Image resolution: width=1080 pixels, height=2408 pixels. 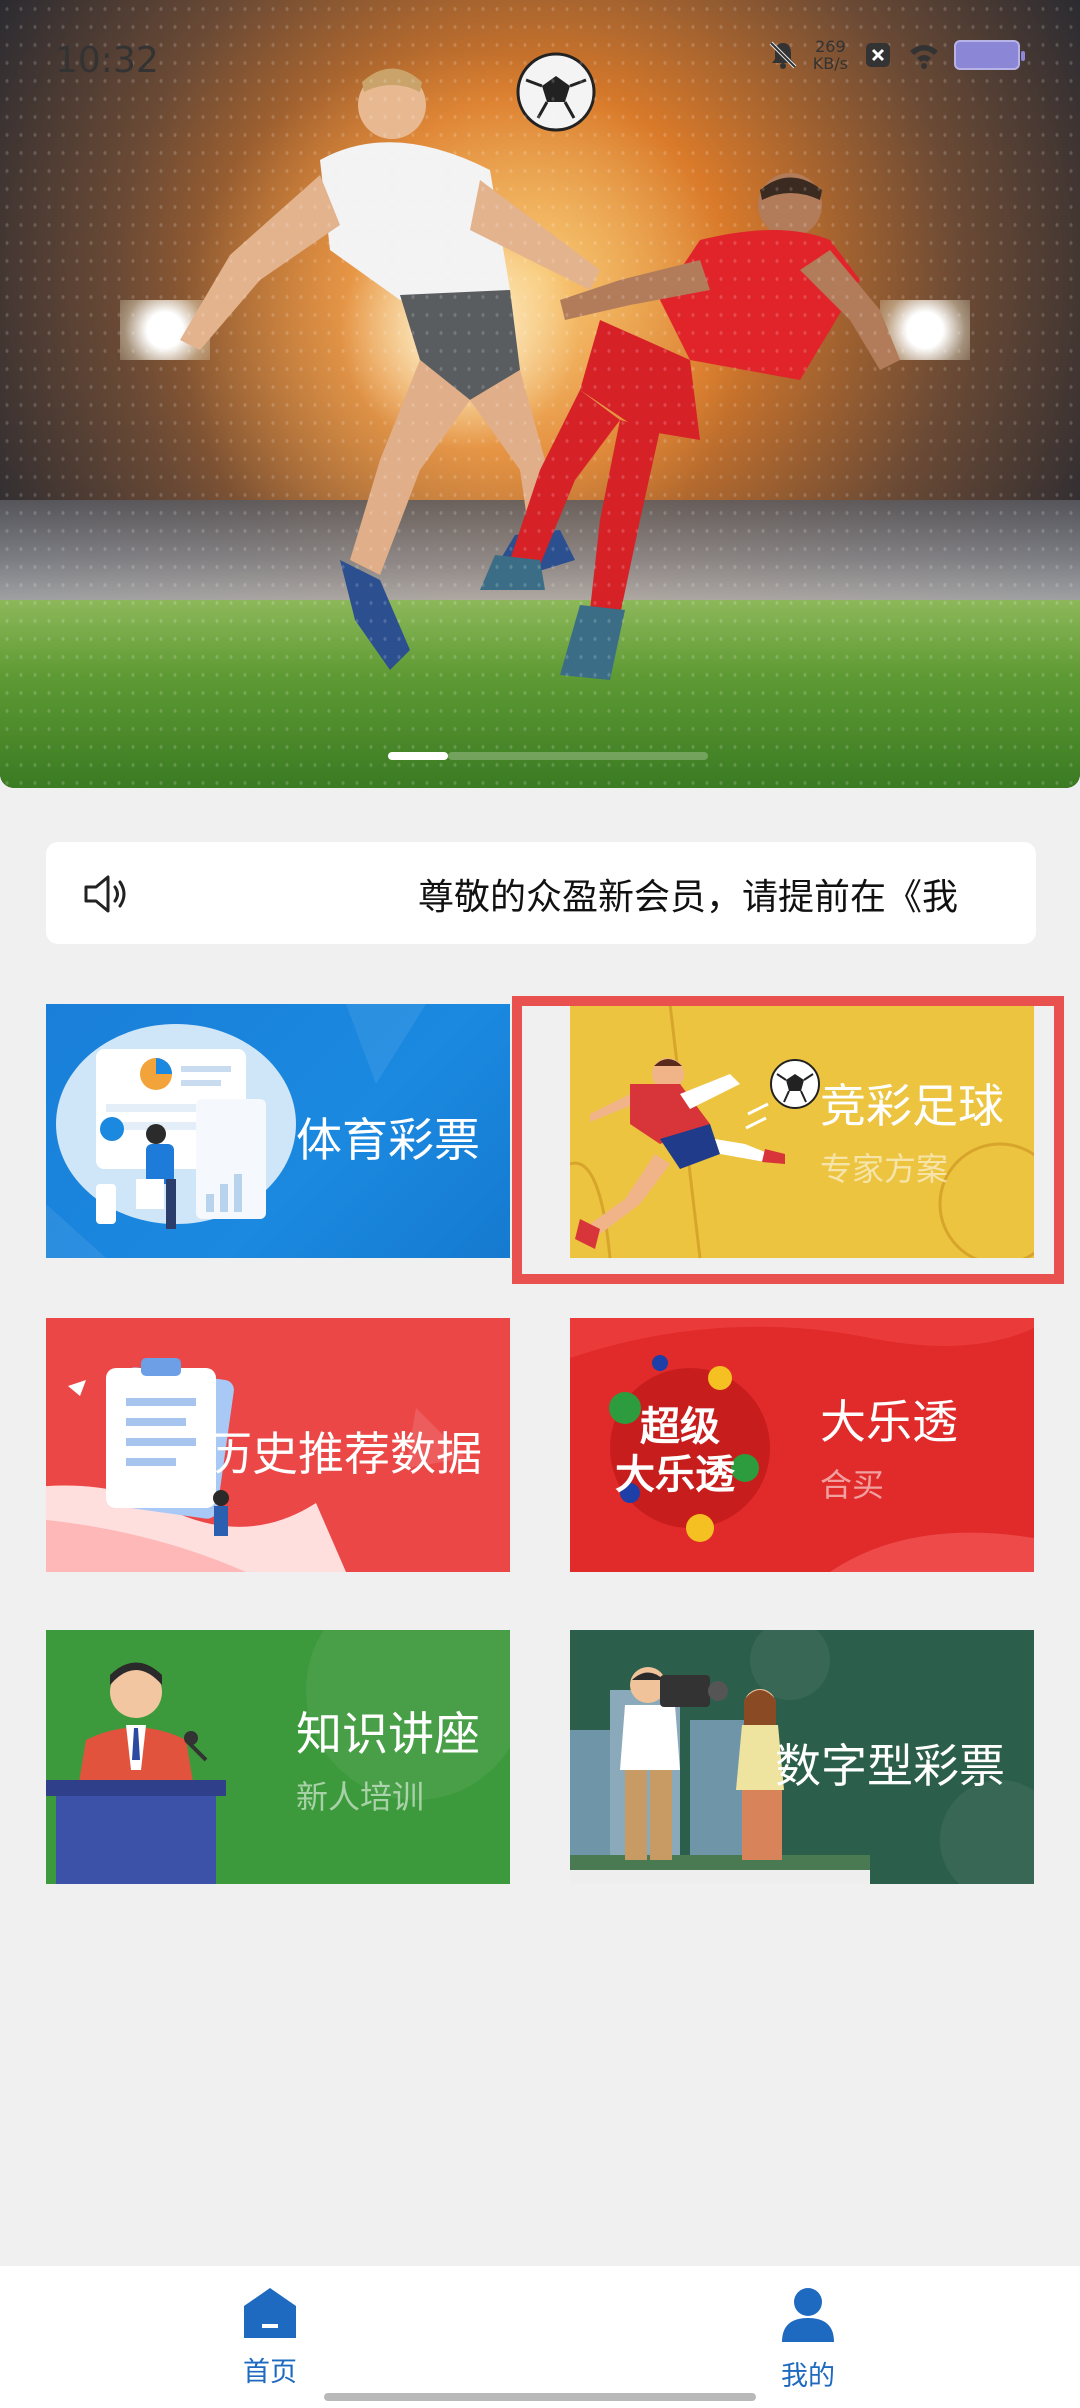 I want to click on tile-subtitle: 合买, so click(x=852, y=1485).